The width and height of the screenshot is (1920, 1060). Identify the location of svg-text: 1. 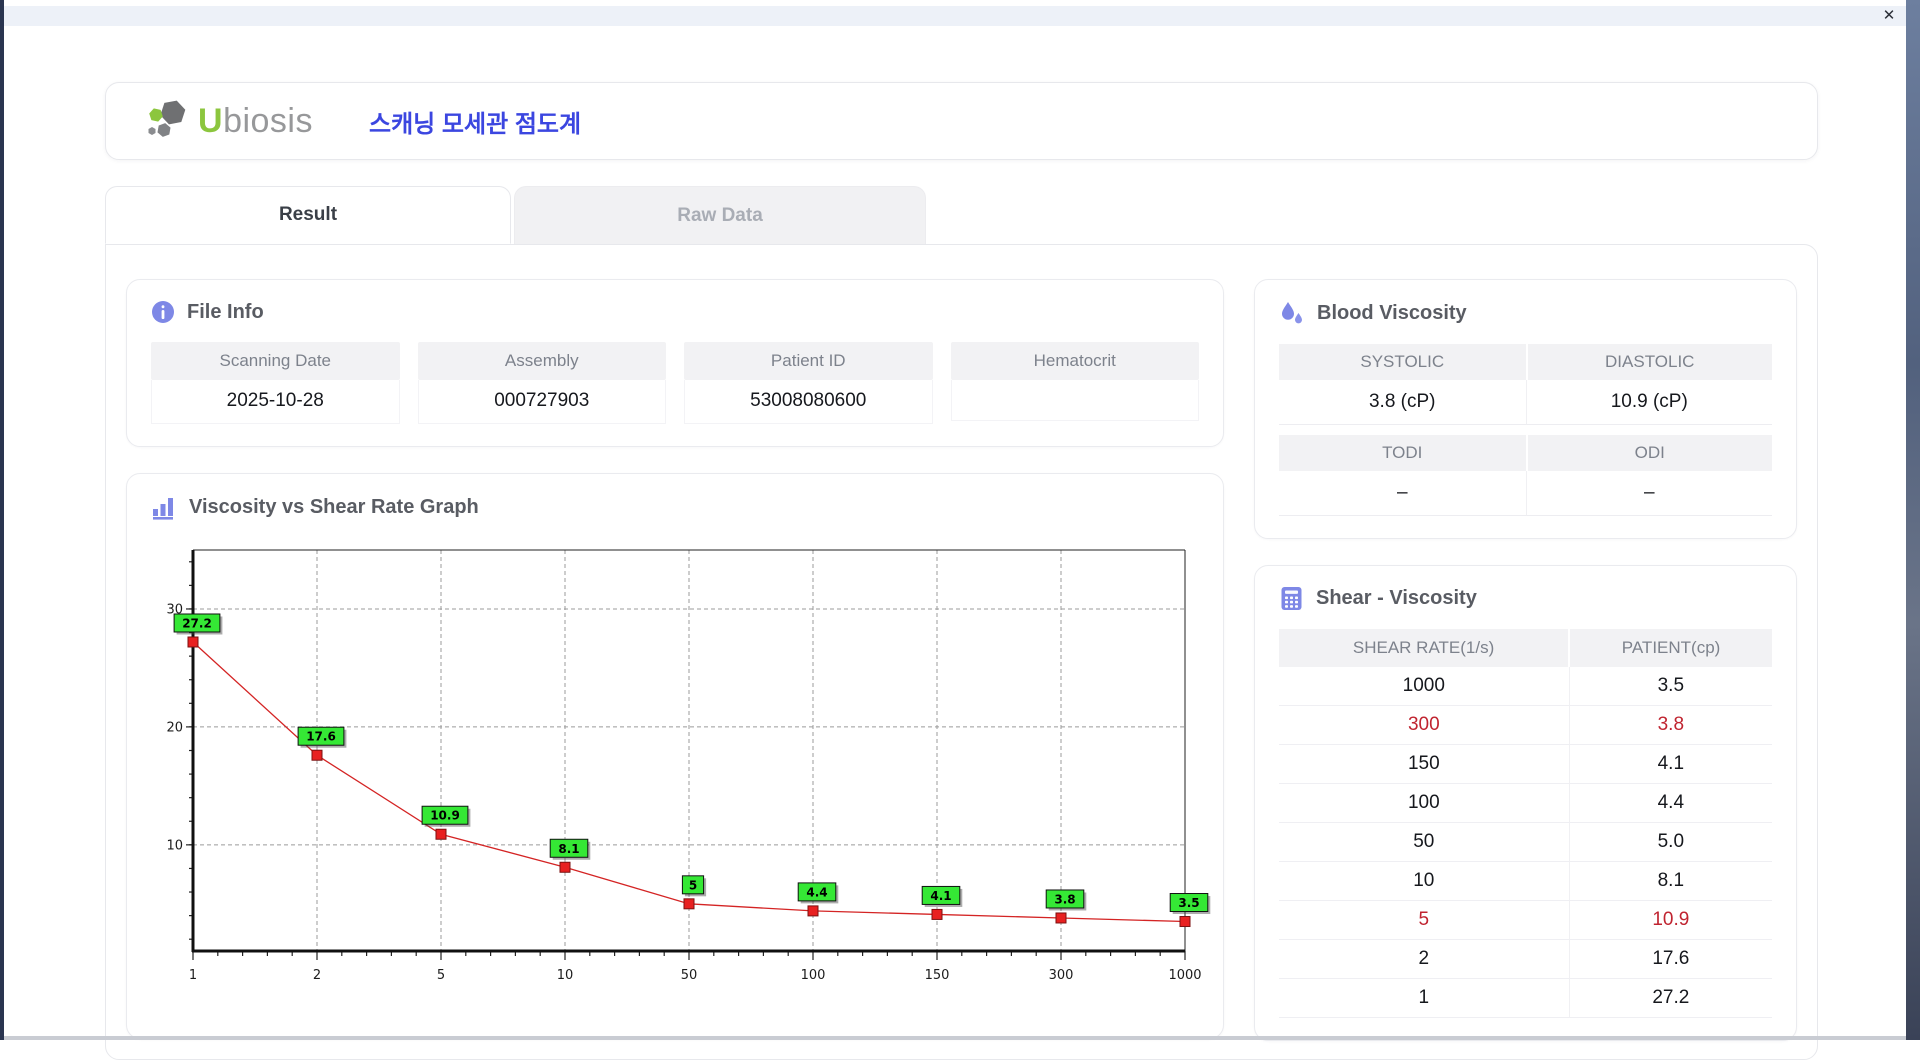
(193, 975).